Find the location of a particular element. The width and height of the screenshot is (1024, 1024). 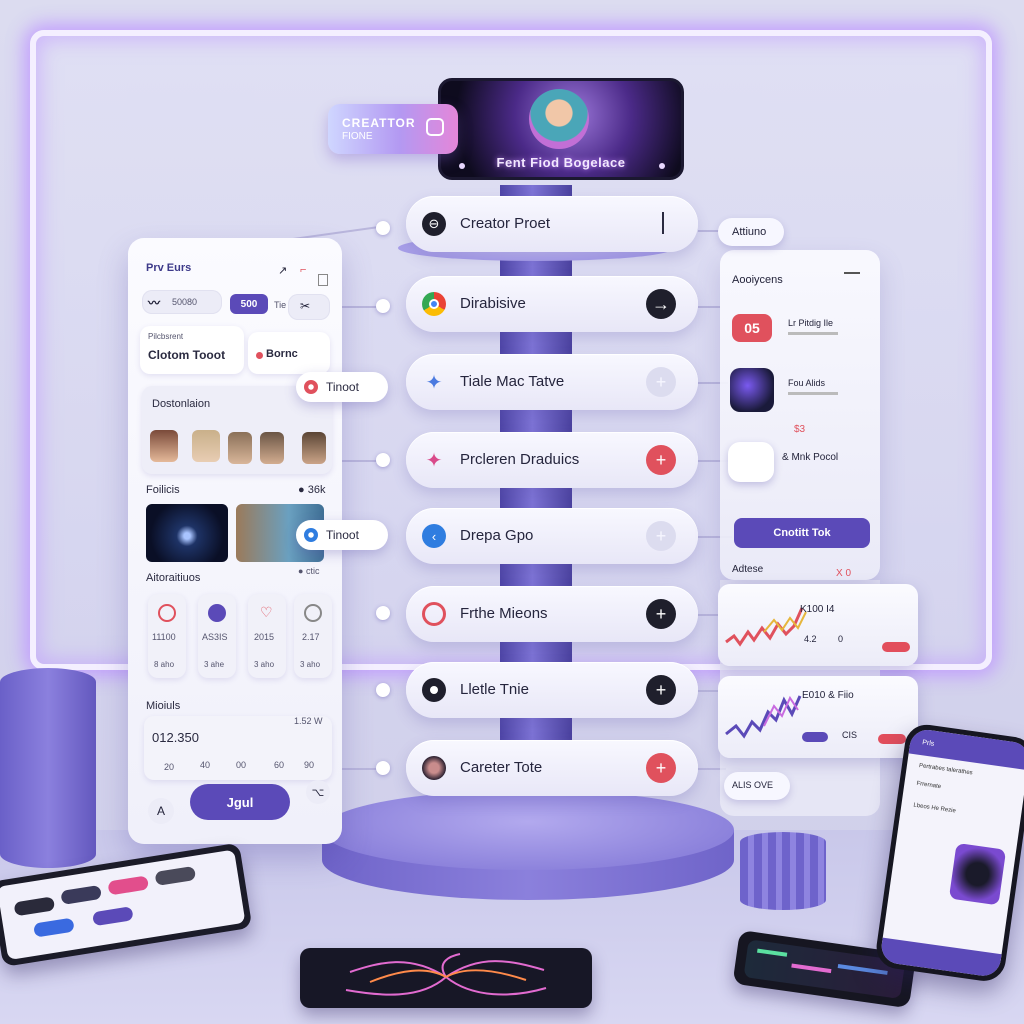

pill-label: Lletle Tnie is located at coordinates (494, 689).